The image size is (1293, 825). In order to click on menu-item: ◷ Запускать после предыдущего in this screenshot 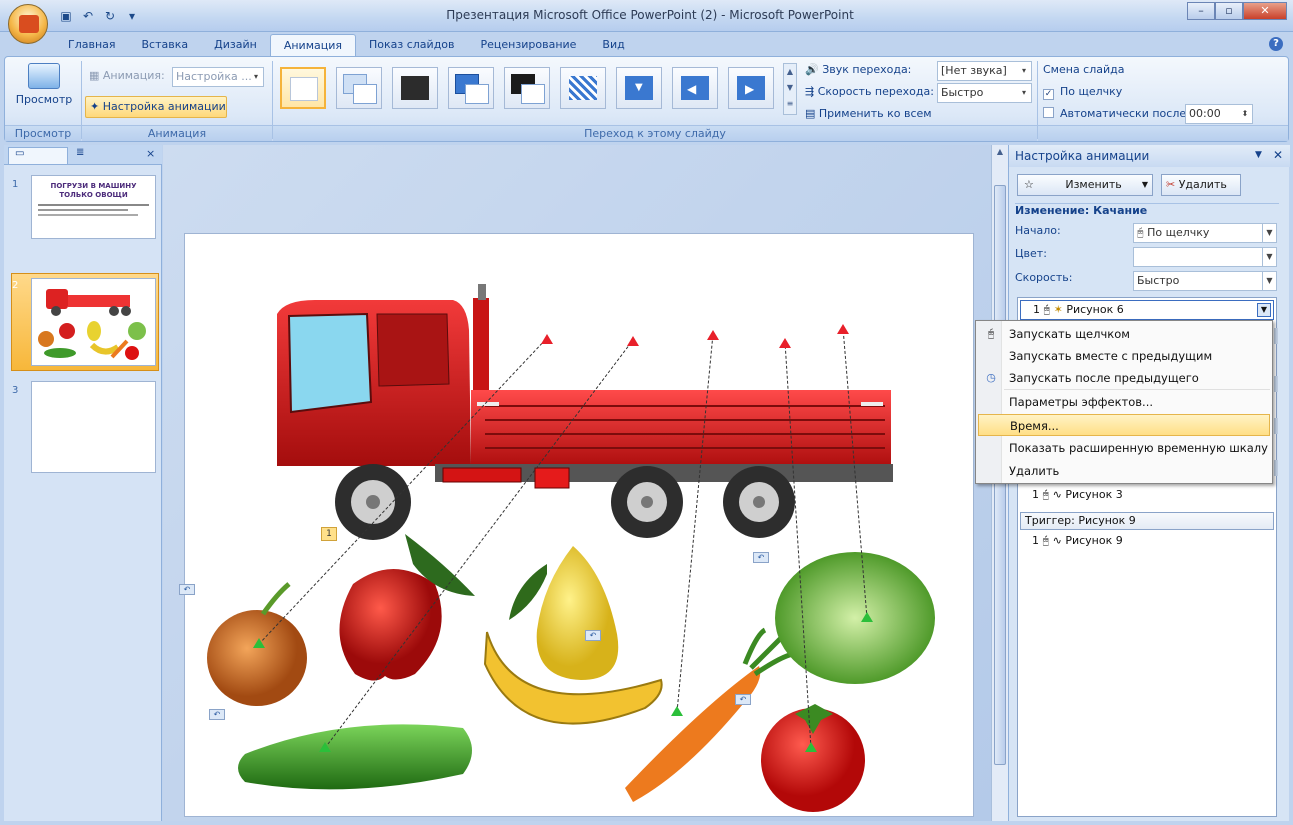, I will do `click(1124, 378)`.